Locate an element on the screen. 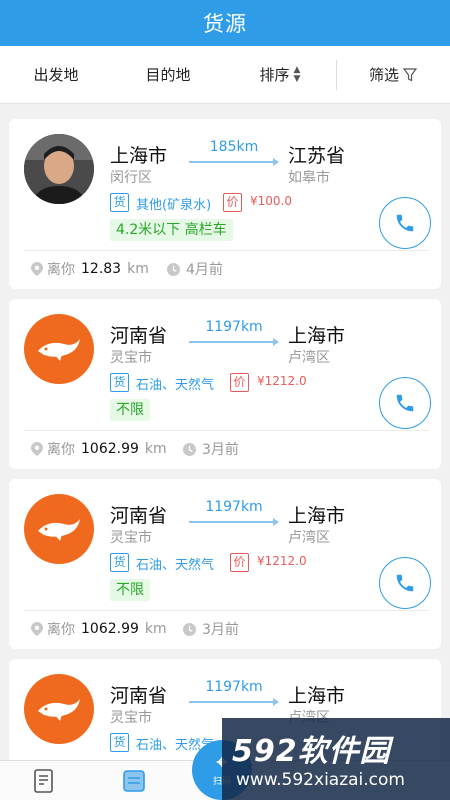 The height and width of the screenshot is (800, 450). origin-filter-label: 出发地 is located at coordinates (56, 75).